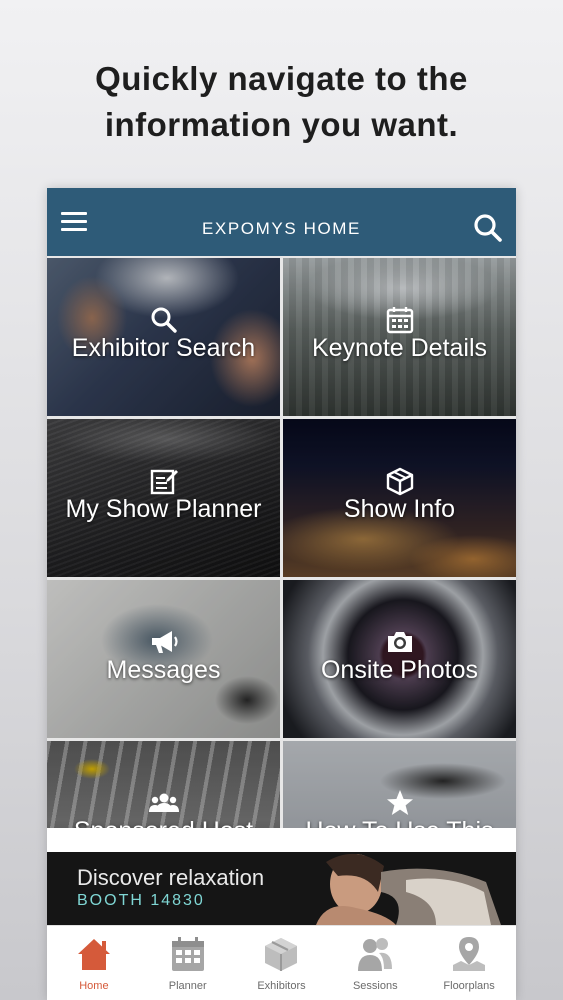 Image resolution: width=563 pixels, height=1000 pixels. What do you see at coordinates (399, 509) in the screenshot?
I see `tile-label: Show Info` at bounding box center [399, 509].